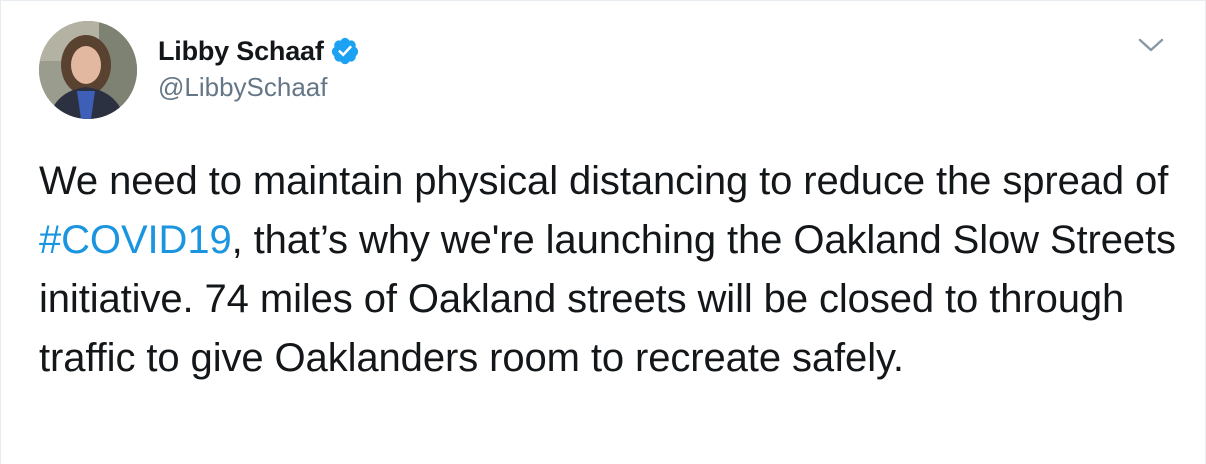  I want to click on author-handle: @LibbySchaaf, so click(243, 87).